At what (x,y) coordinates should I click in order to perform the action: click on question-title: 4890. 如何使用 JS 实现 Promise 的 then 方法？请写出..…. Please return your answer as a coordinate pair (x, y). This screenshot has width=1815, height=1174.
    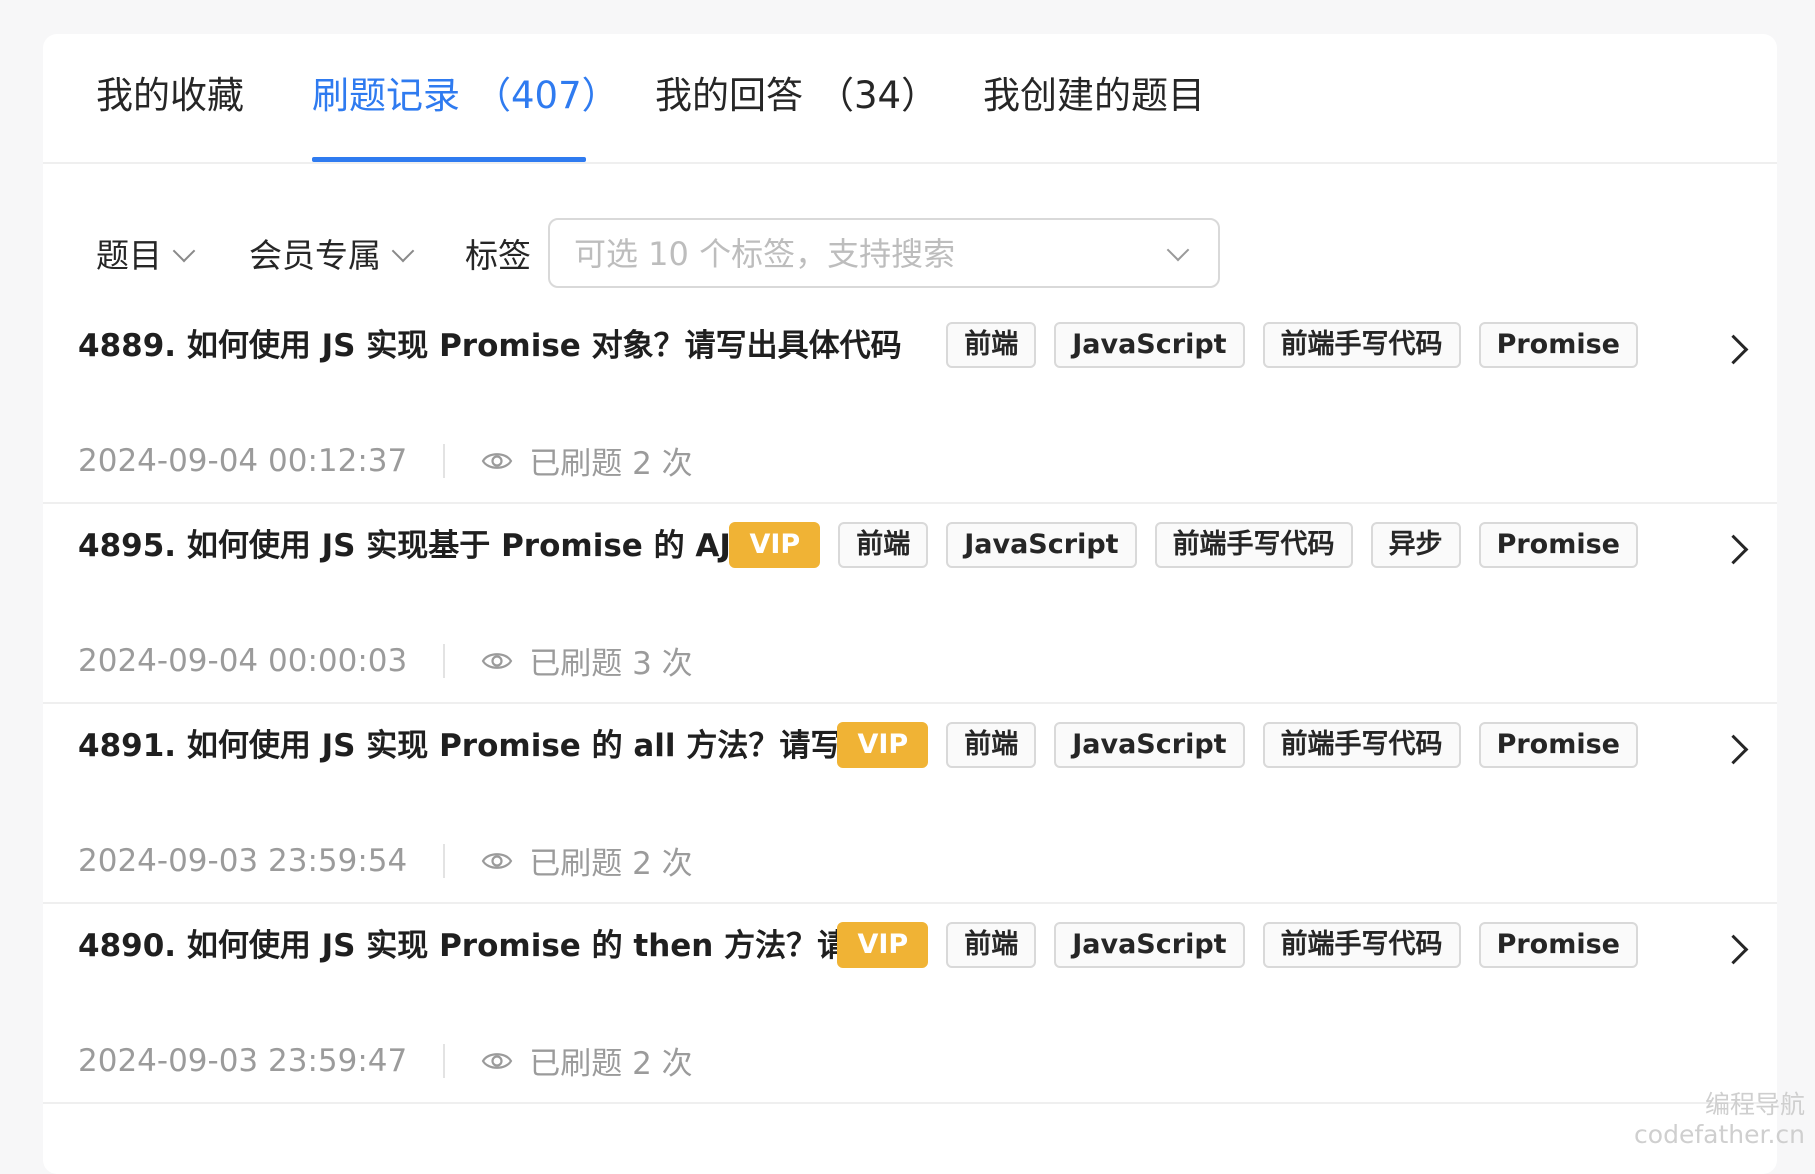
    Looking at the image, I should click on (478, 946).